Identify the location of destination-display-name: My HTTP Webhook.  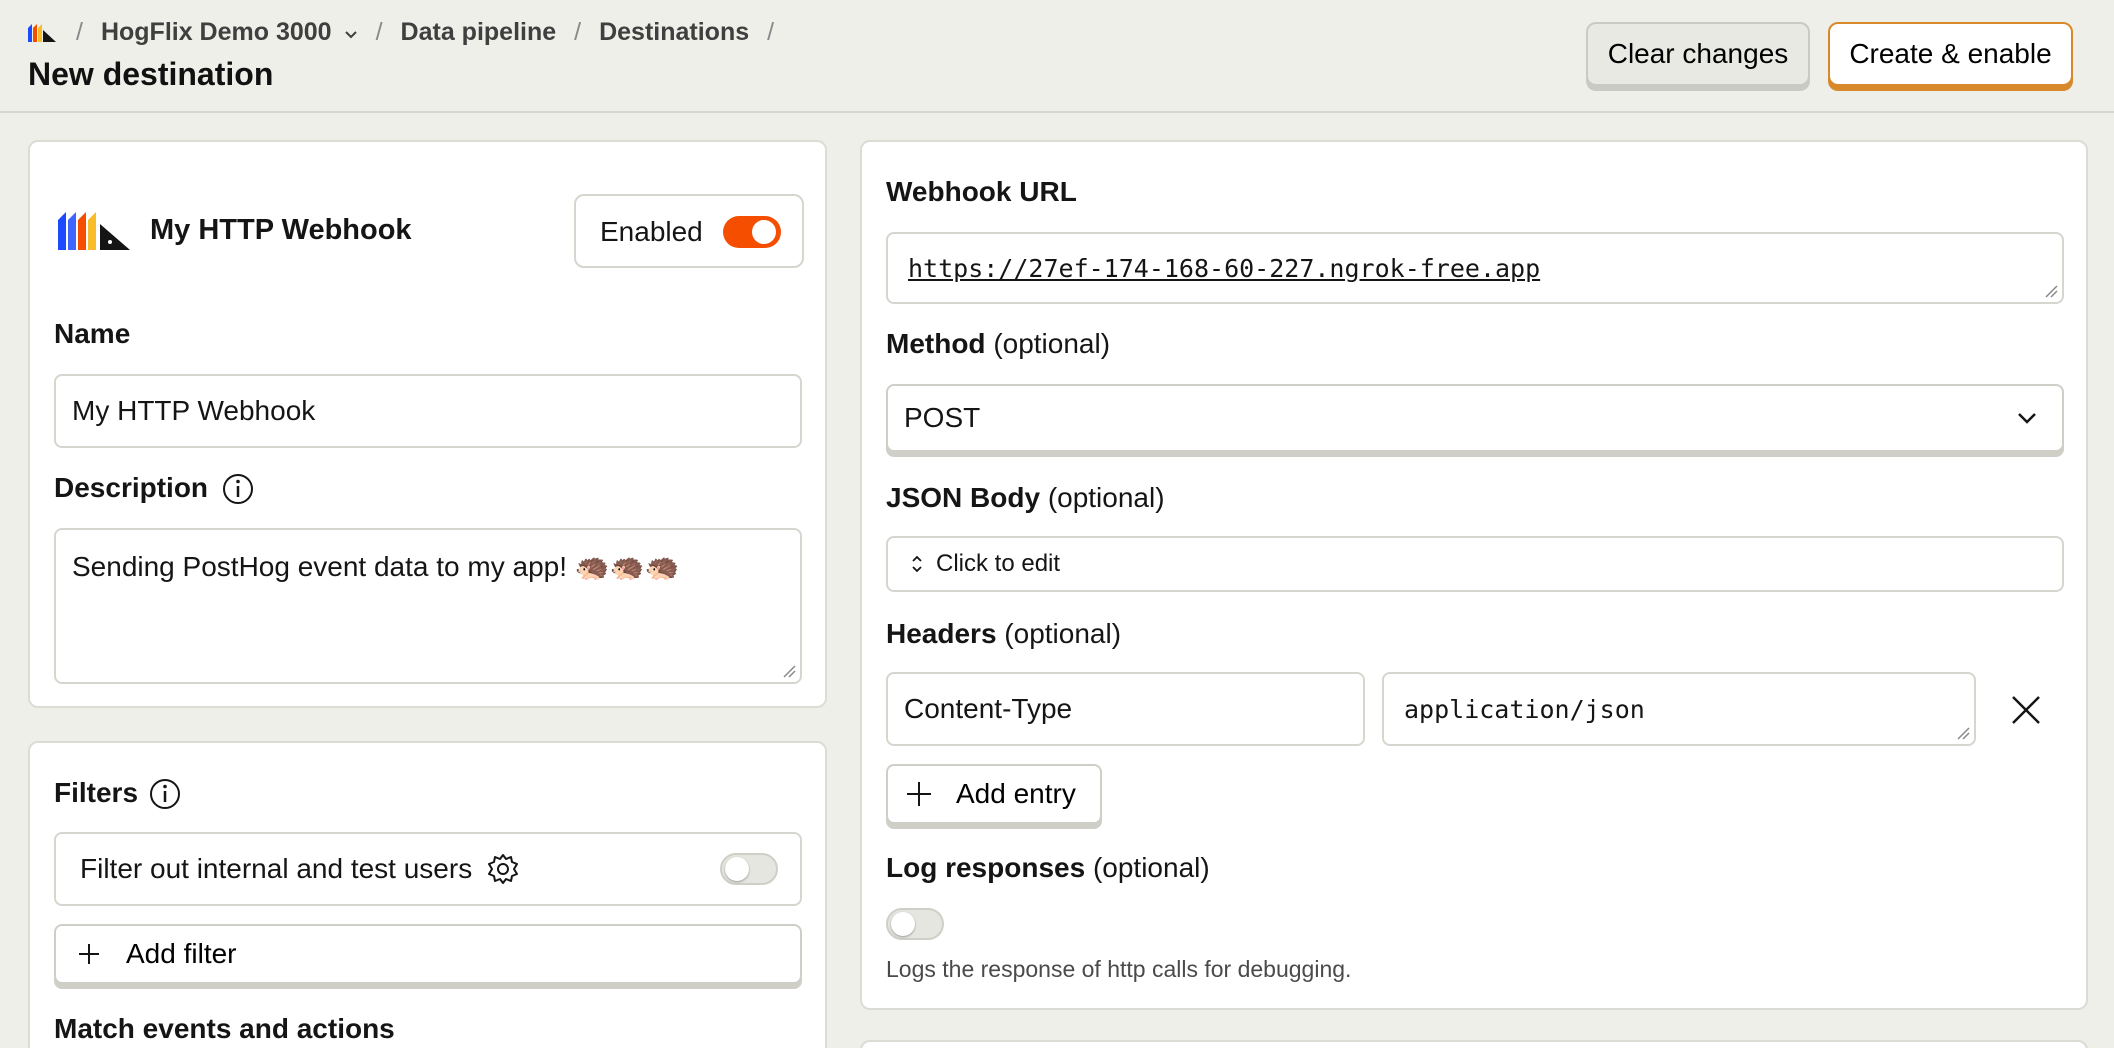
(281, 230).